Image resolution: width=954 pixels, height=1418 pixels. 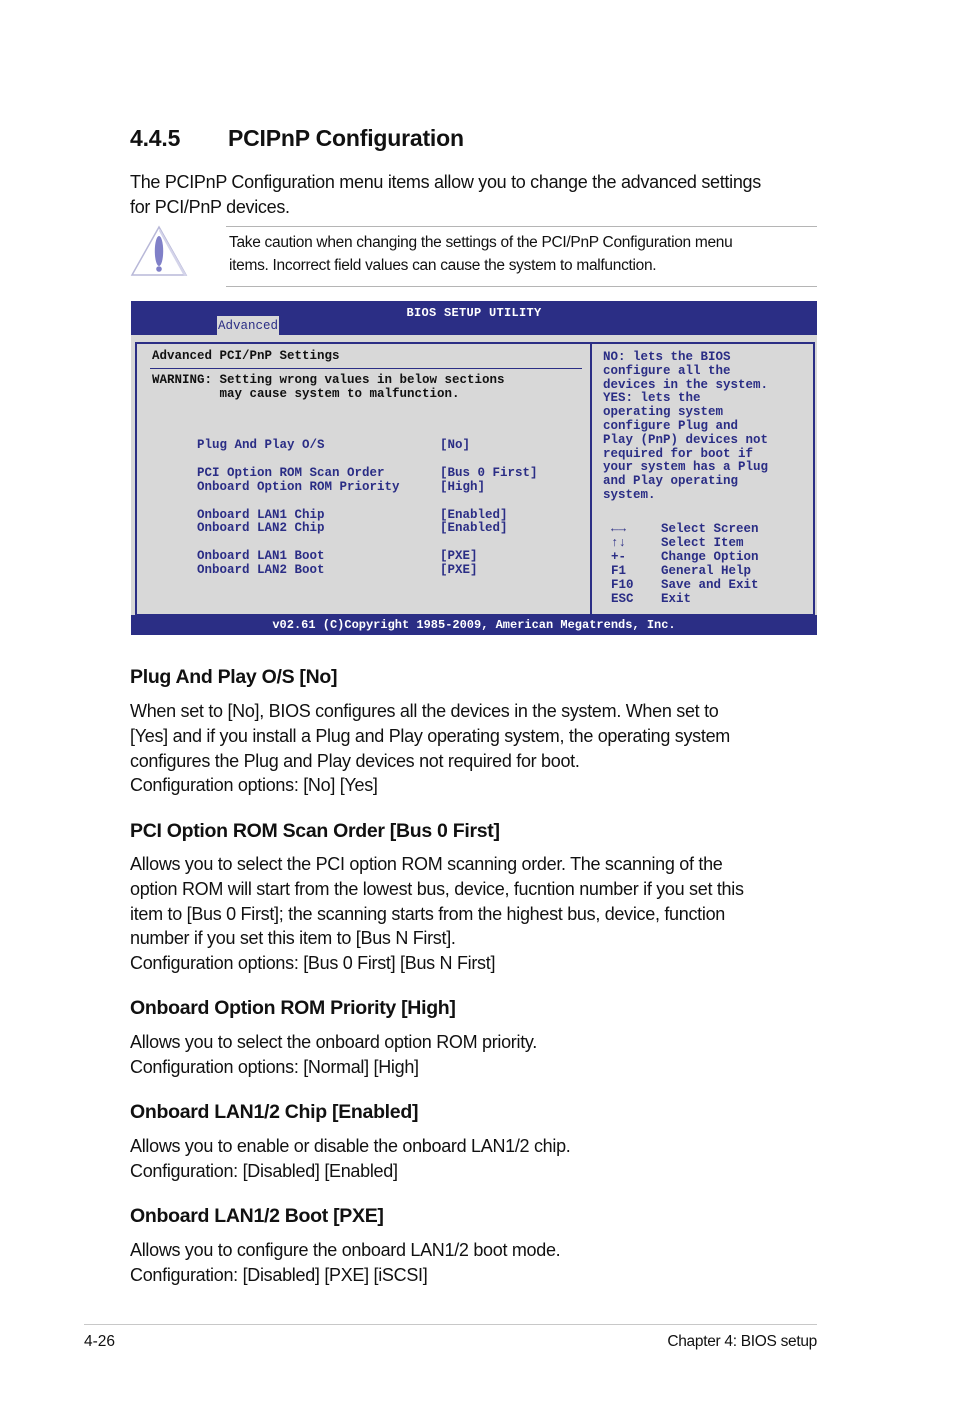 I want to click on key-row-general-help: F1 General Help, so click(x=685, y=571).